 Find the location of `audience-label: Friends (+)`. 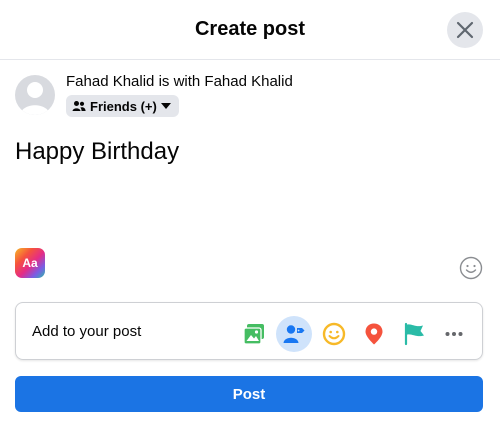

audience-label: Friends (+) is located at coordinates (123, 106).